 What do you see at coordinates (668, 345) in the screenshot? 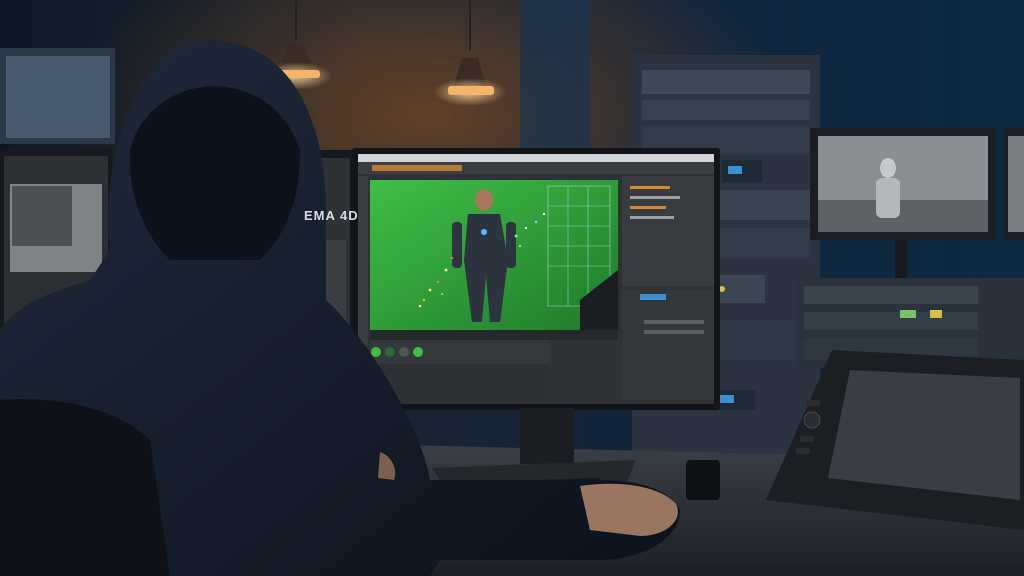
I see `attributes-panel` at bounding box center [668, 345].